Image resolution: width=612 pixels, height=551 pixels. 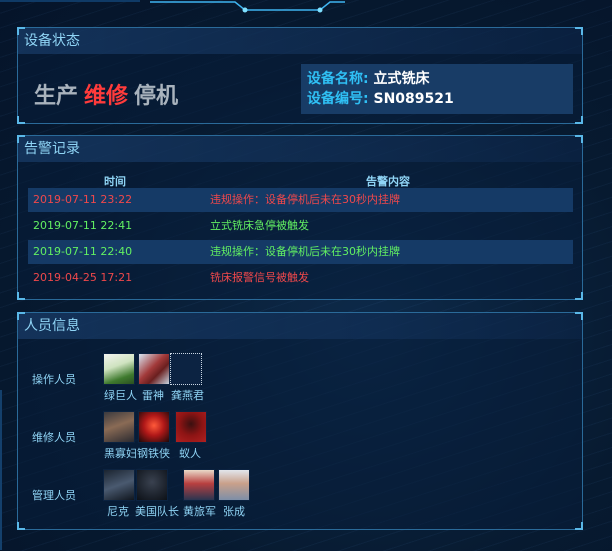 What do you see at coordinates (83, 225) in the screenshot?
I see `alarm-time: 2019-07-11 22:41` at bounding box center [83, 225].